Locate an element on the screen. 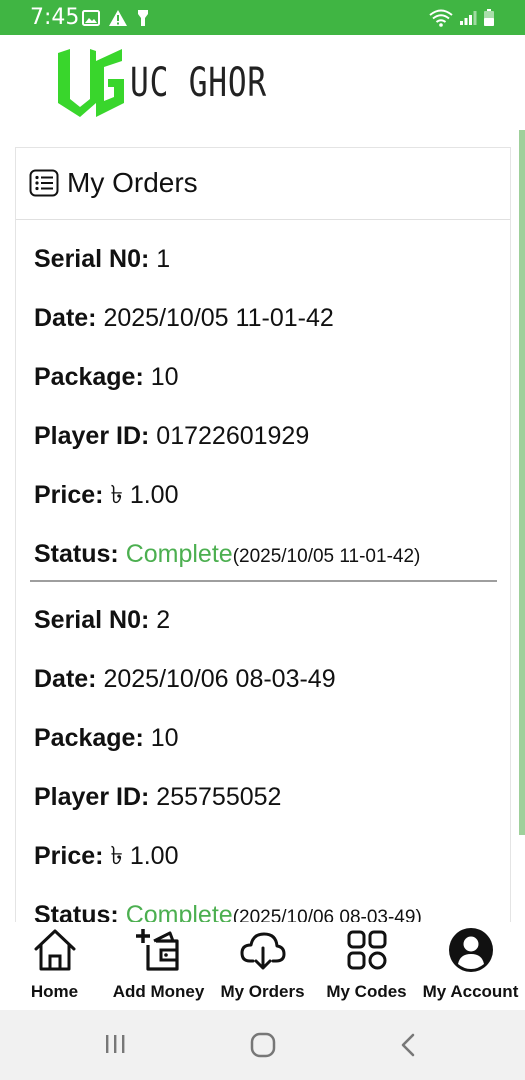 The width and height of the screenshot is (525, 1080). home-icon is located at coordinates (54, 950).